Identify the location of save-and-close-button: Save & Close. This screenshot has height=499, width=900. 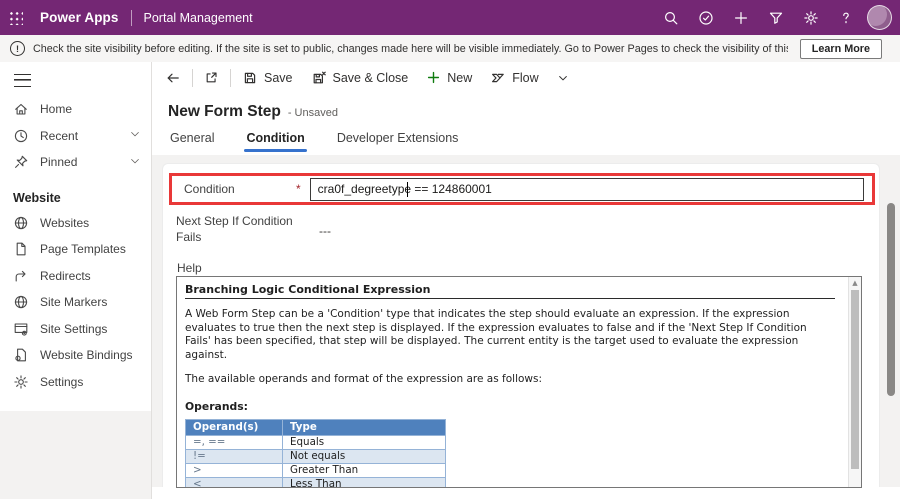
(360, 78).